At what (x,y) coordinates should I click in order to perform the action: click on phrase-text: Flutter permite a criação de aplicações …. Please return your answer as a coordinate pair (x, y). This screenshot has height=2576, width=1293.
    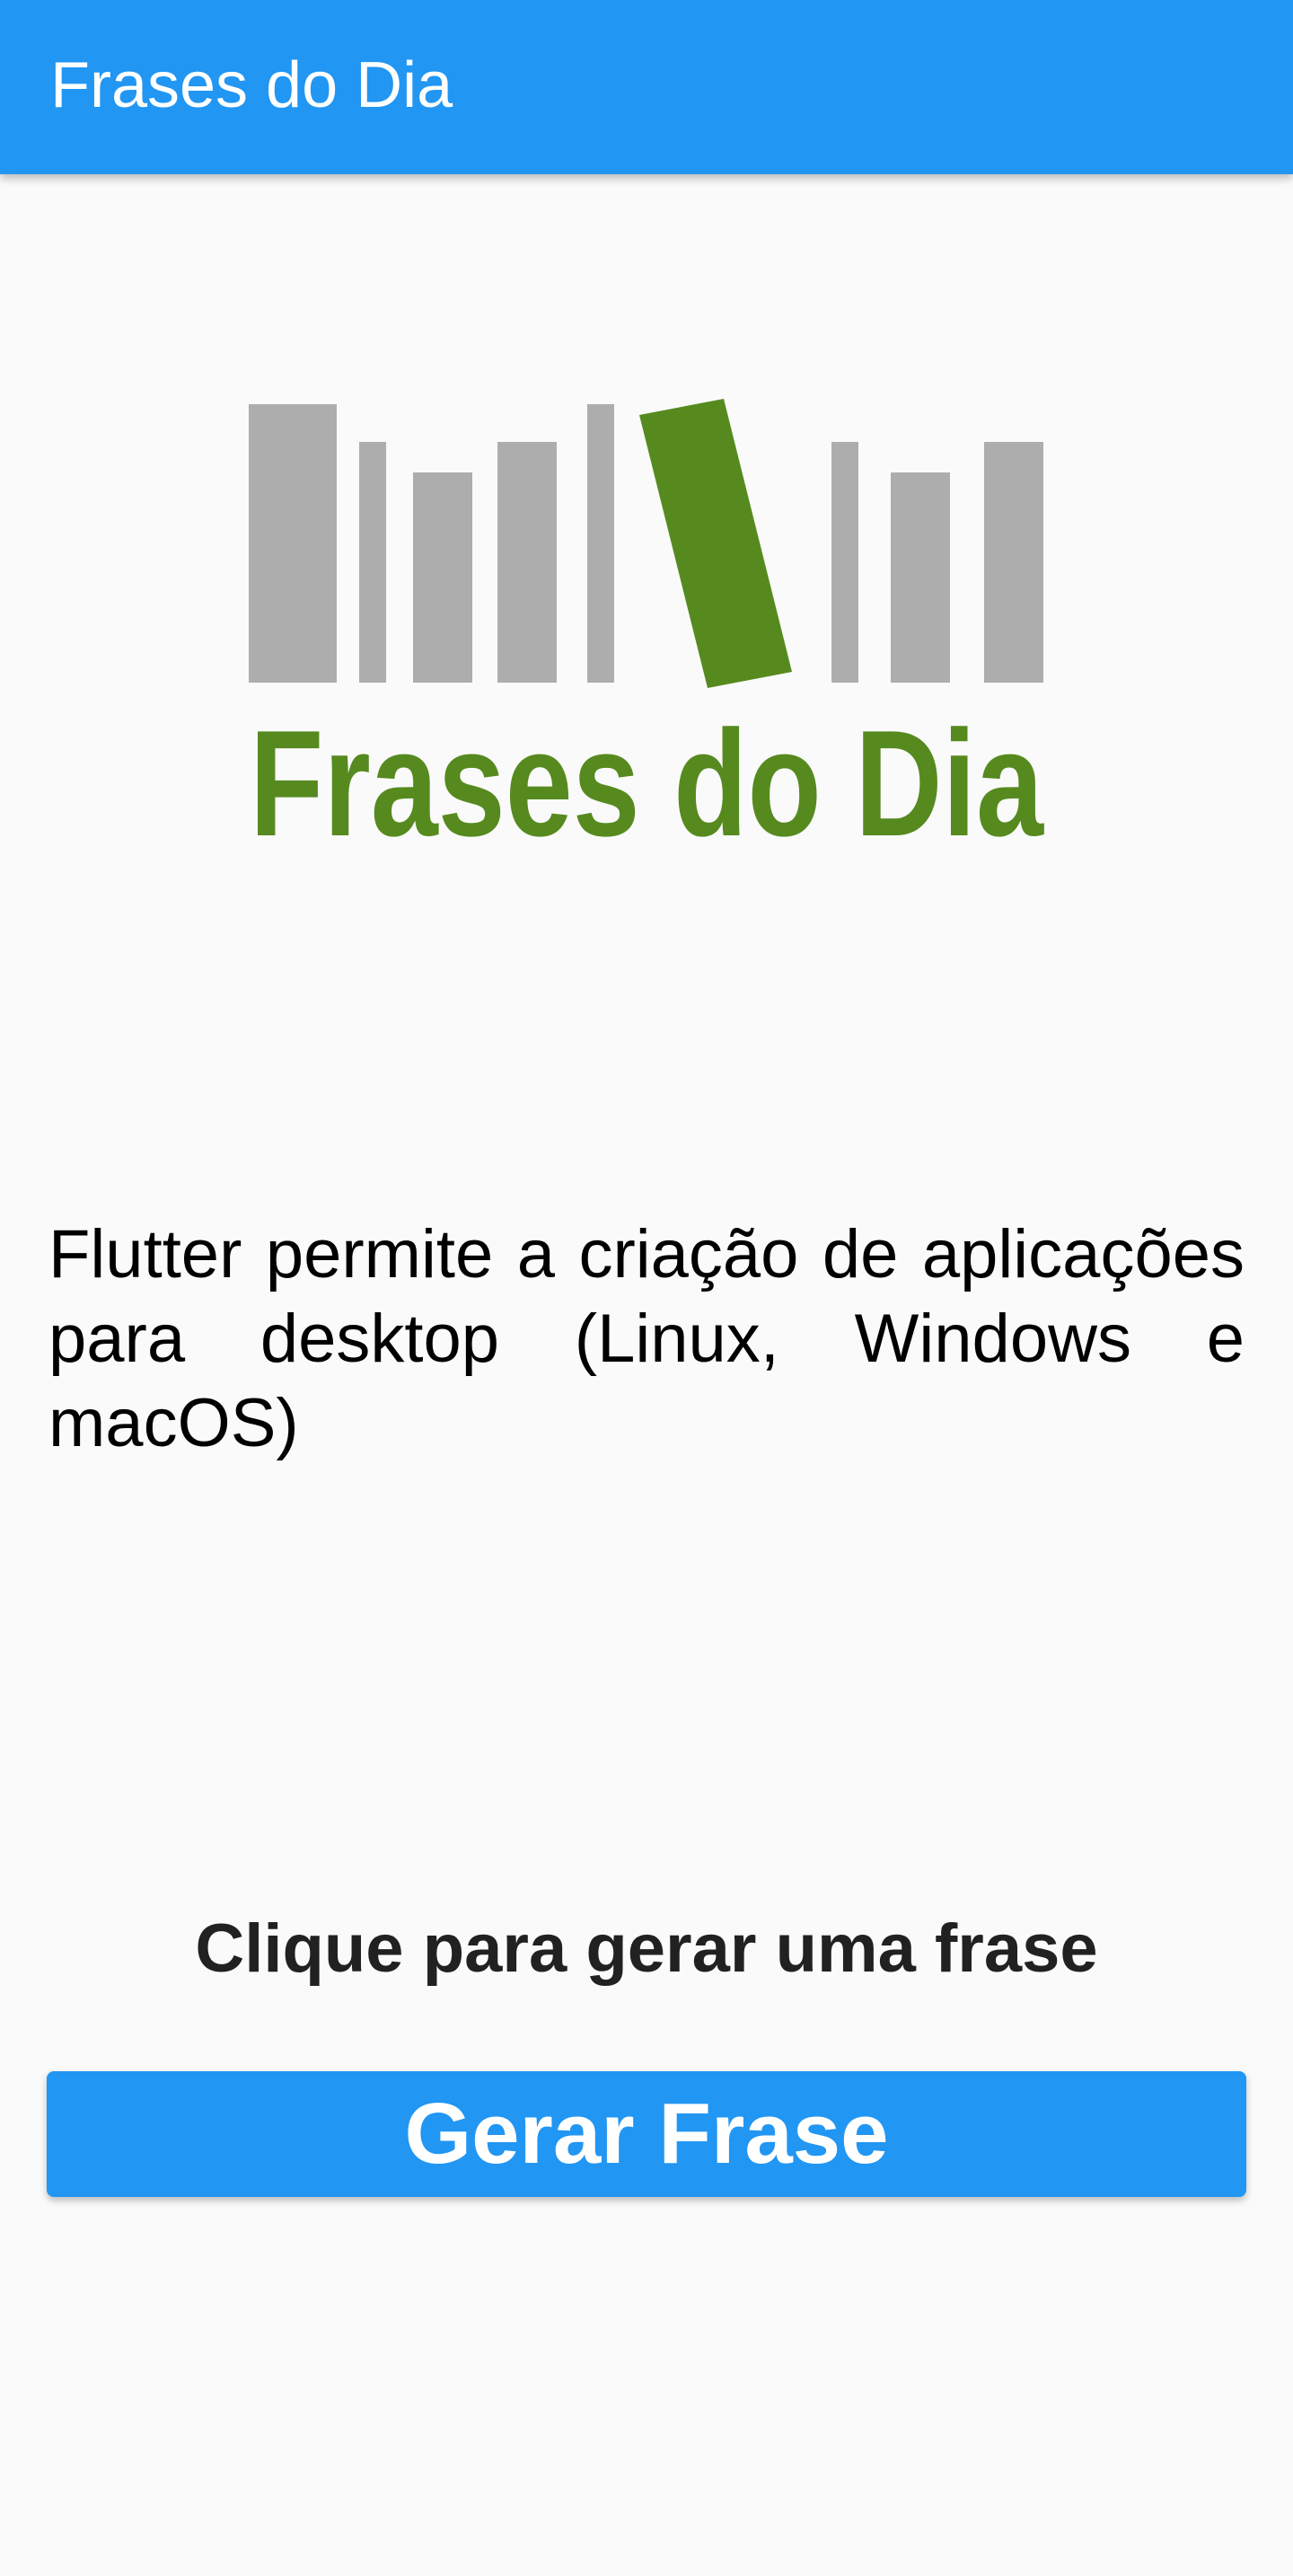
    Looking at the image, I should click on (646, 1338).